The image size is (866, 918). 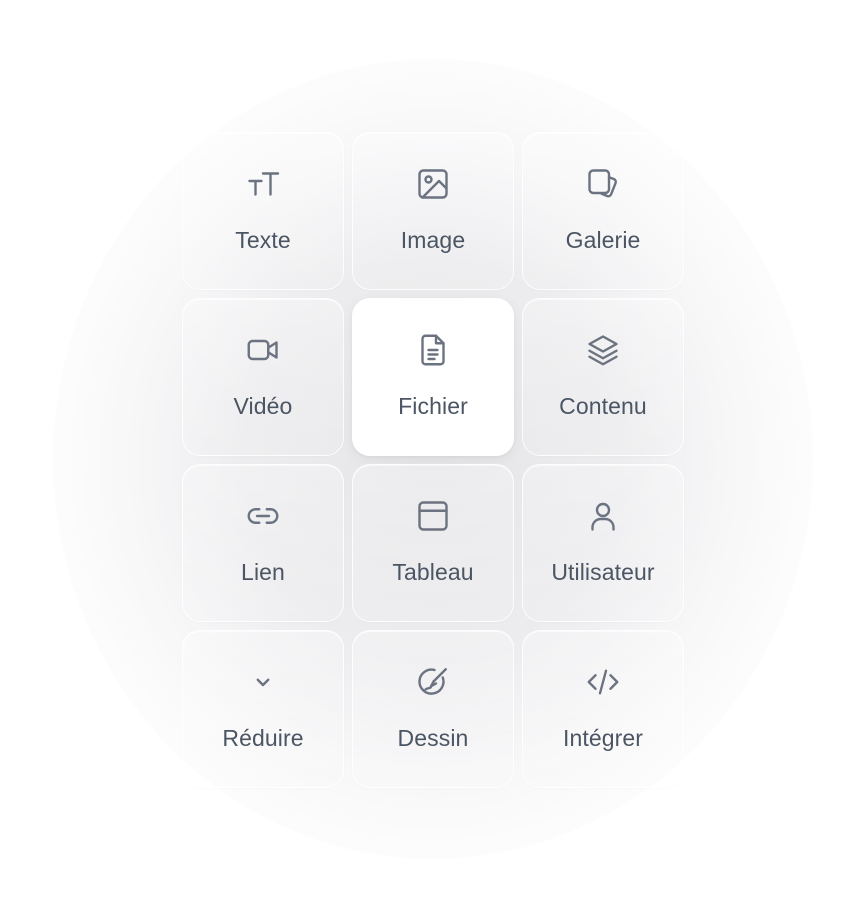 What do you see at coordinates (263, 516) in the screenshot?
I see `link-icon` at bounding box center [263, 516].